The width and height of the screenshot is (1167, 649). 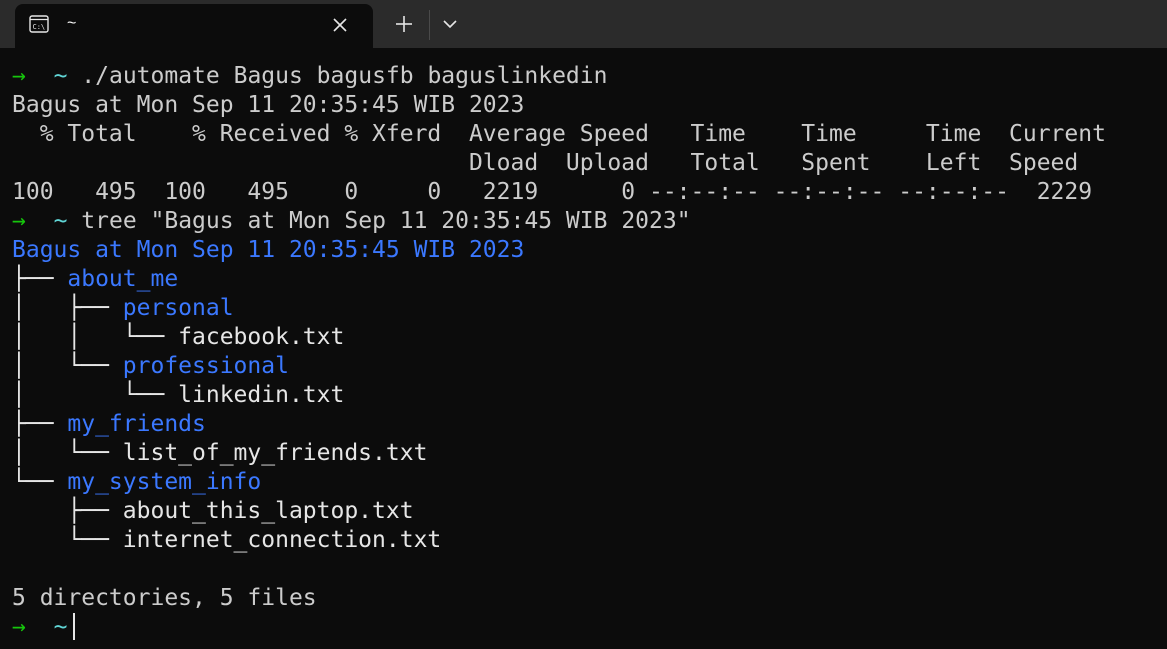 I want to click on title-bar: C:\ ~, so click(x=583, y=24).